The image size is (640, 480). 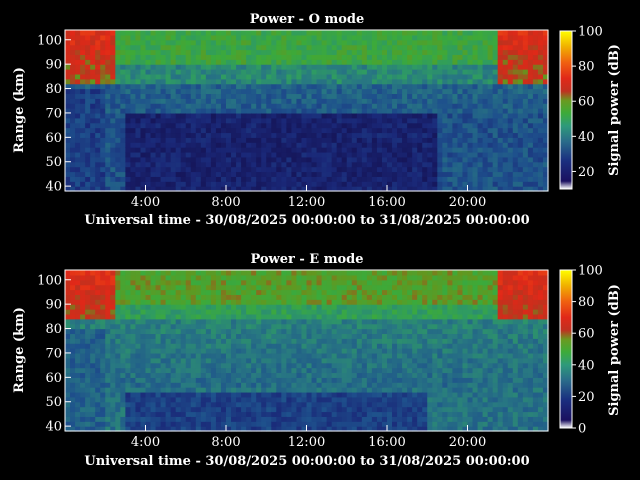 What do you see at coordinates (145, 202) in the screenshot?
I see `x-tick-label: 4:00` at bounding box center [145, 202].